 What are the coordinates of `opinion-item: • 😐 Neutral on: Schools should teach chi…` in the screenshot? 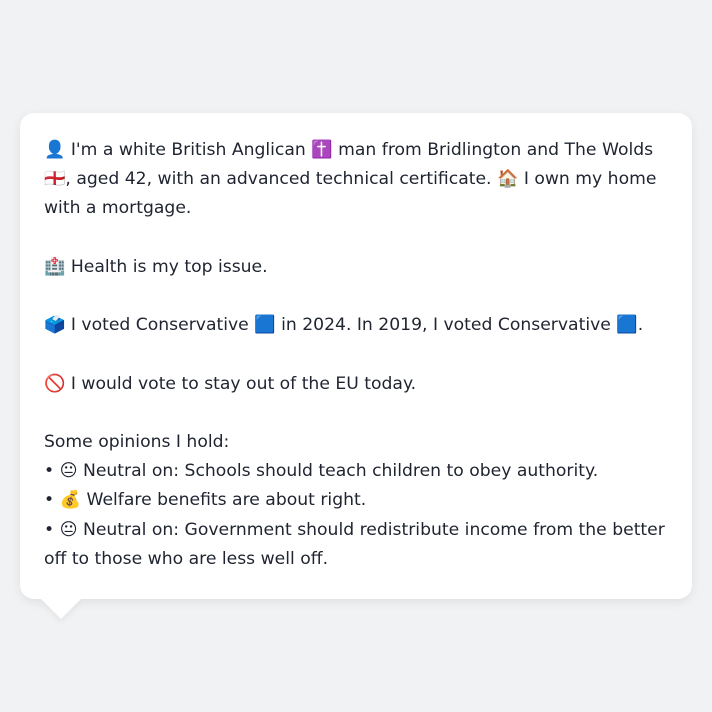 It's located at (321, 471).